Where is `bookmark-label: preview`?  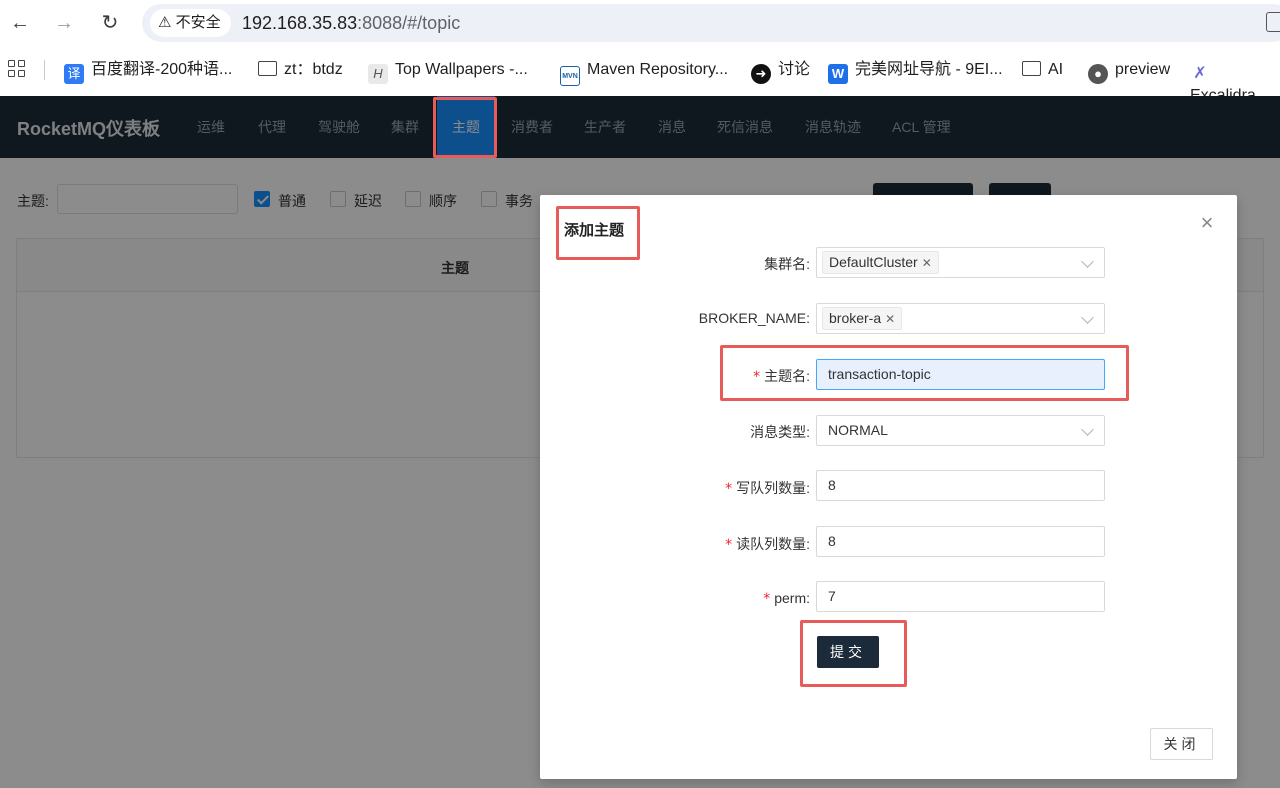
bookmark-label: preview is located at coordinates (1143, 69).